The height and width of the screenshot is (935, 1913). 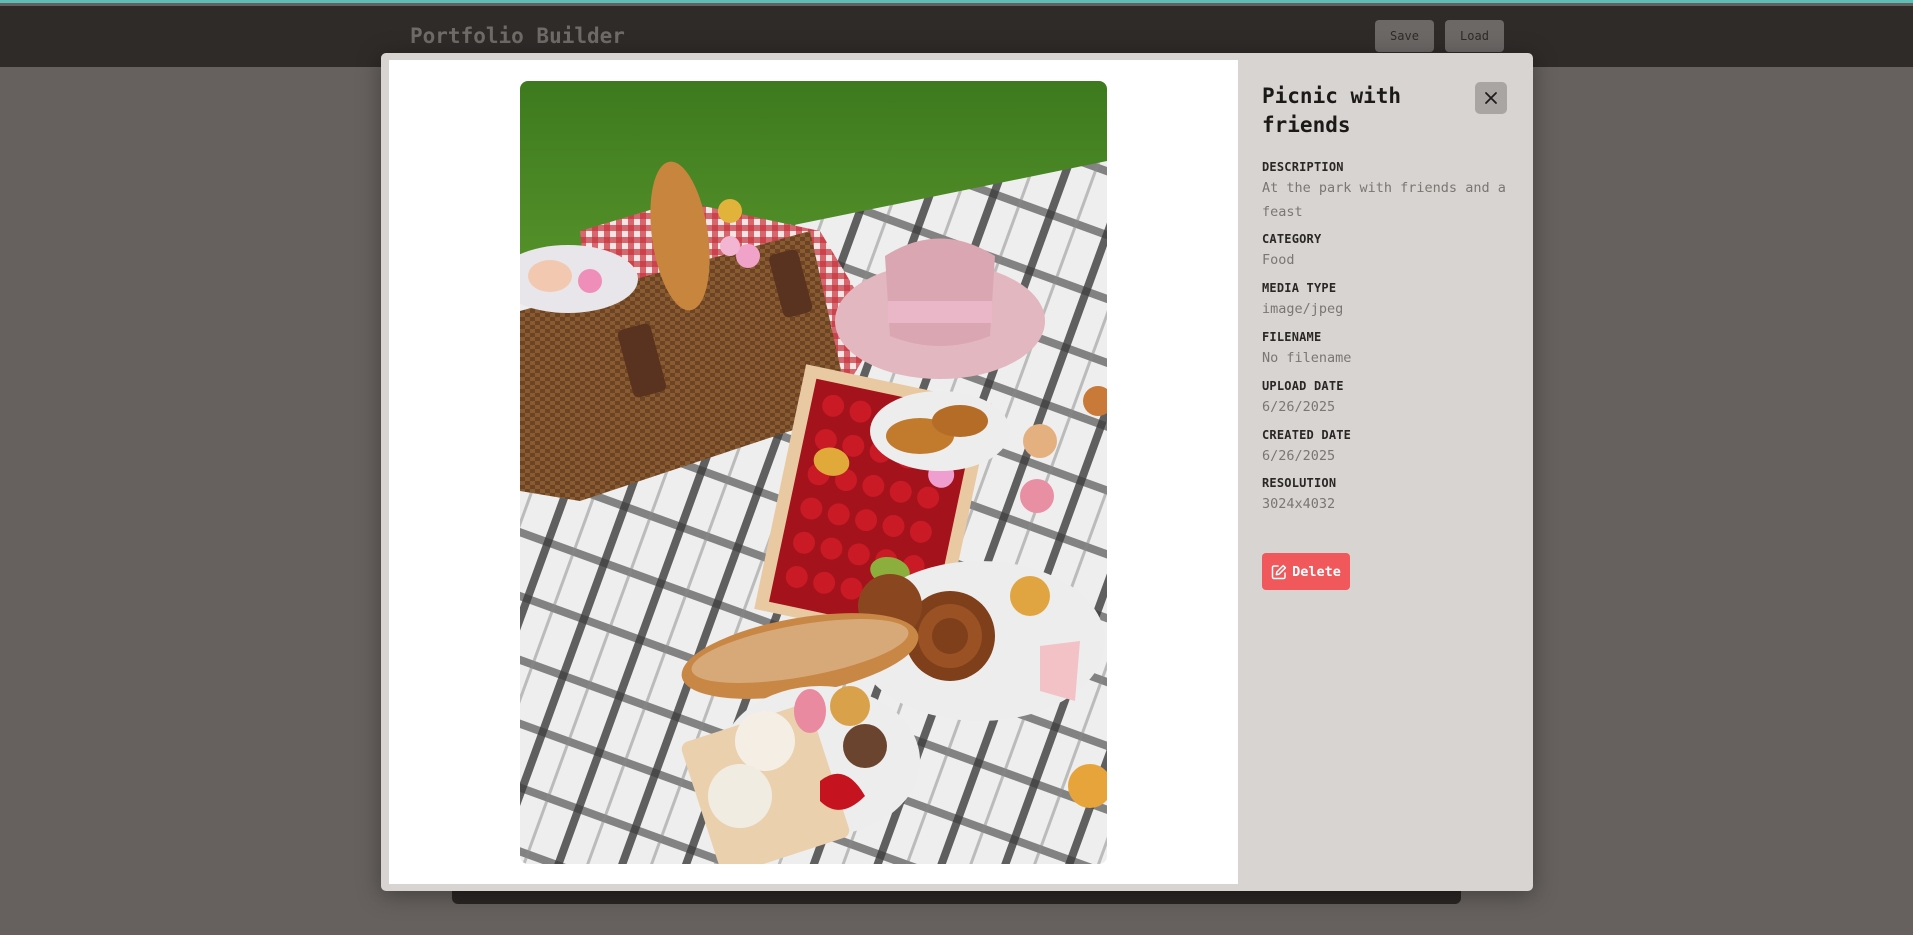 What do you see at coordinates (1299, 483) in the screenshot?
I see `field-label-resolution: RESOLUTION` at bounding box center [1299, 483].